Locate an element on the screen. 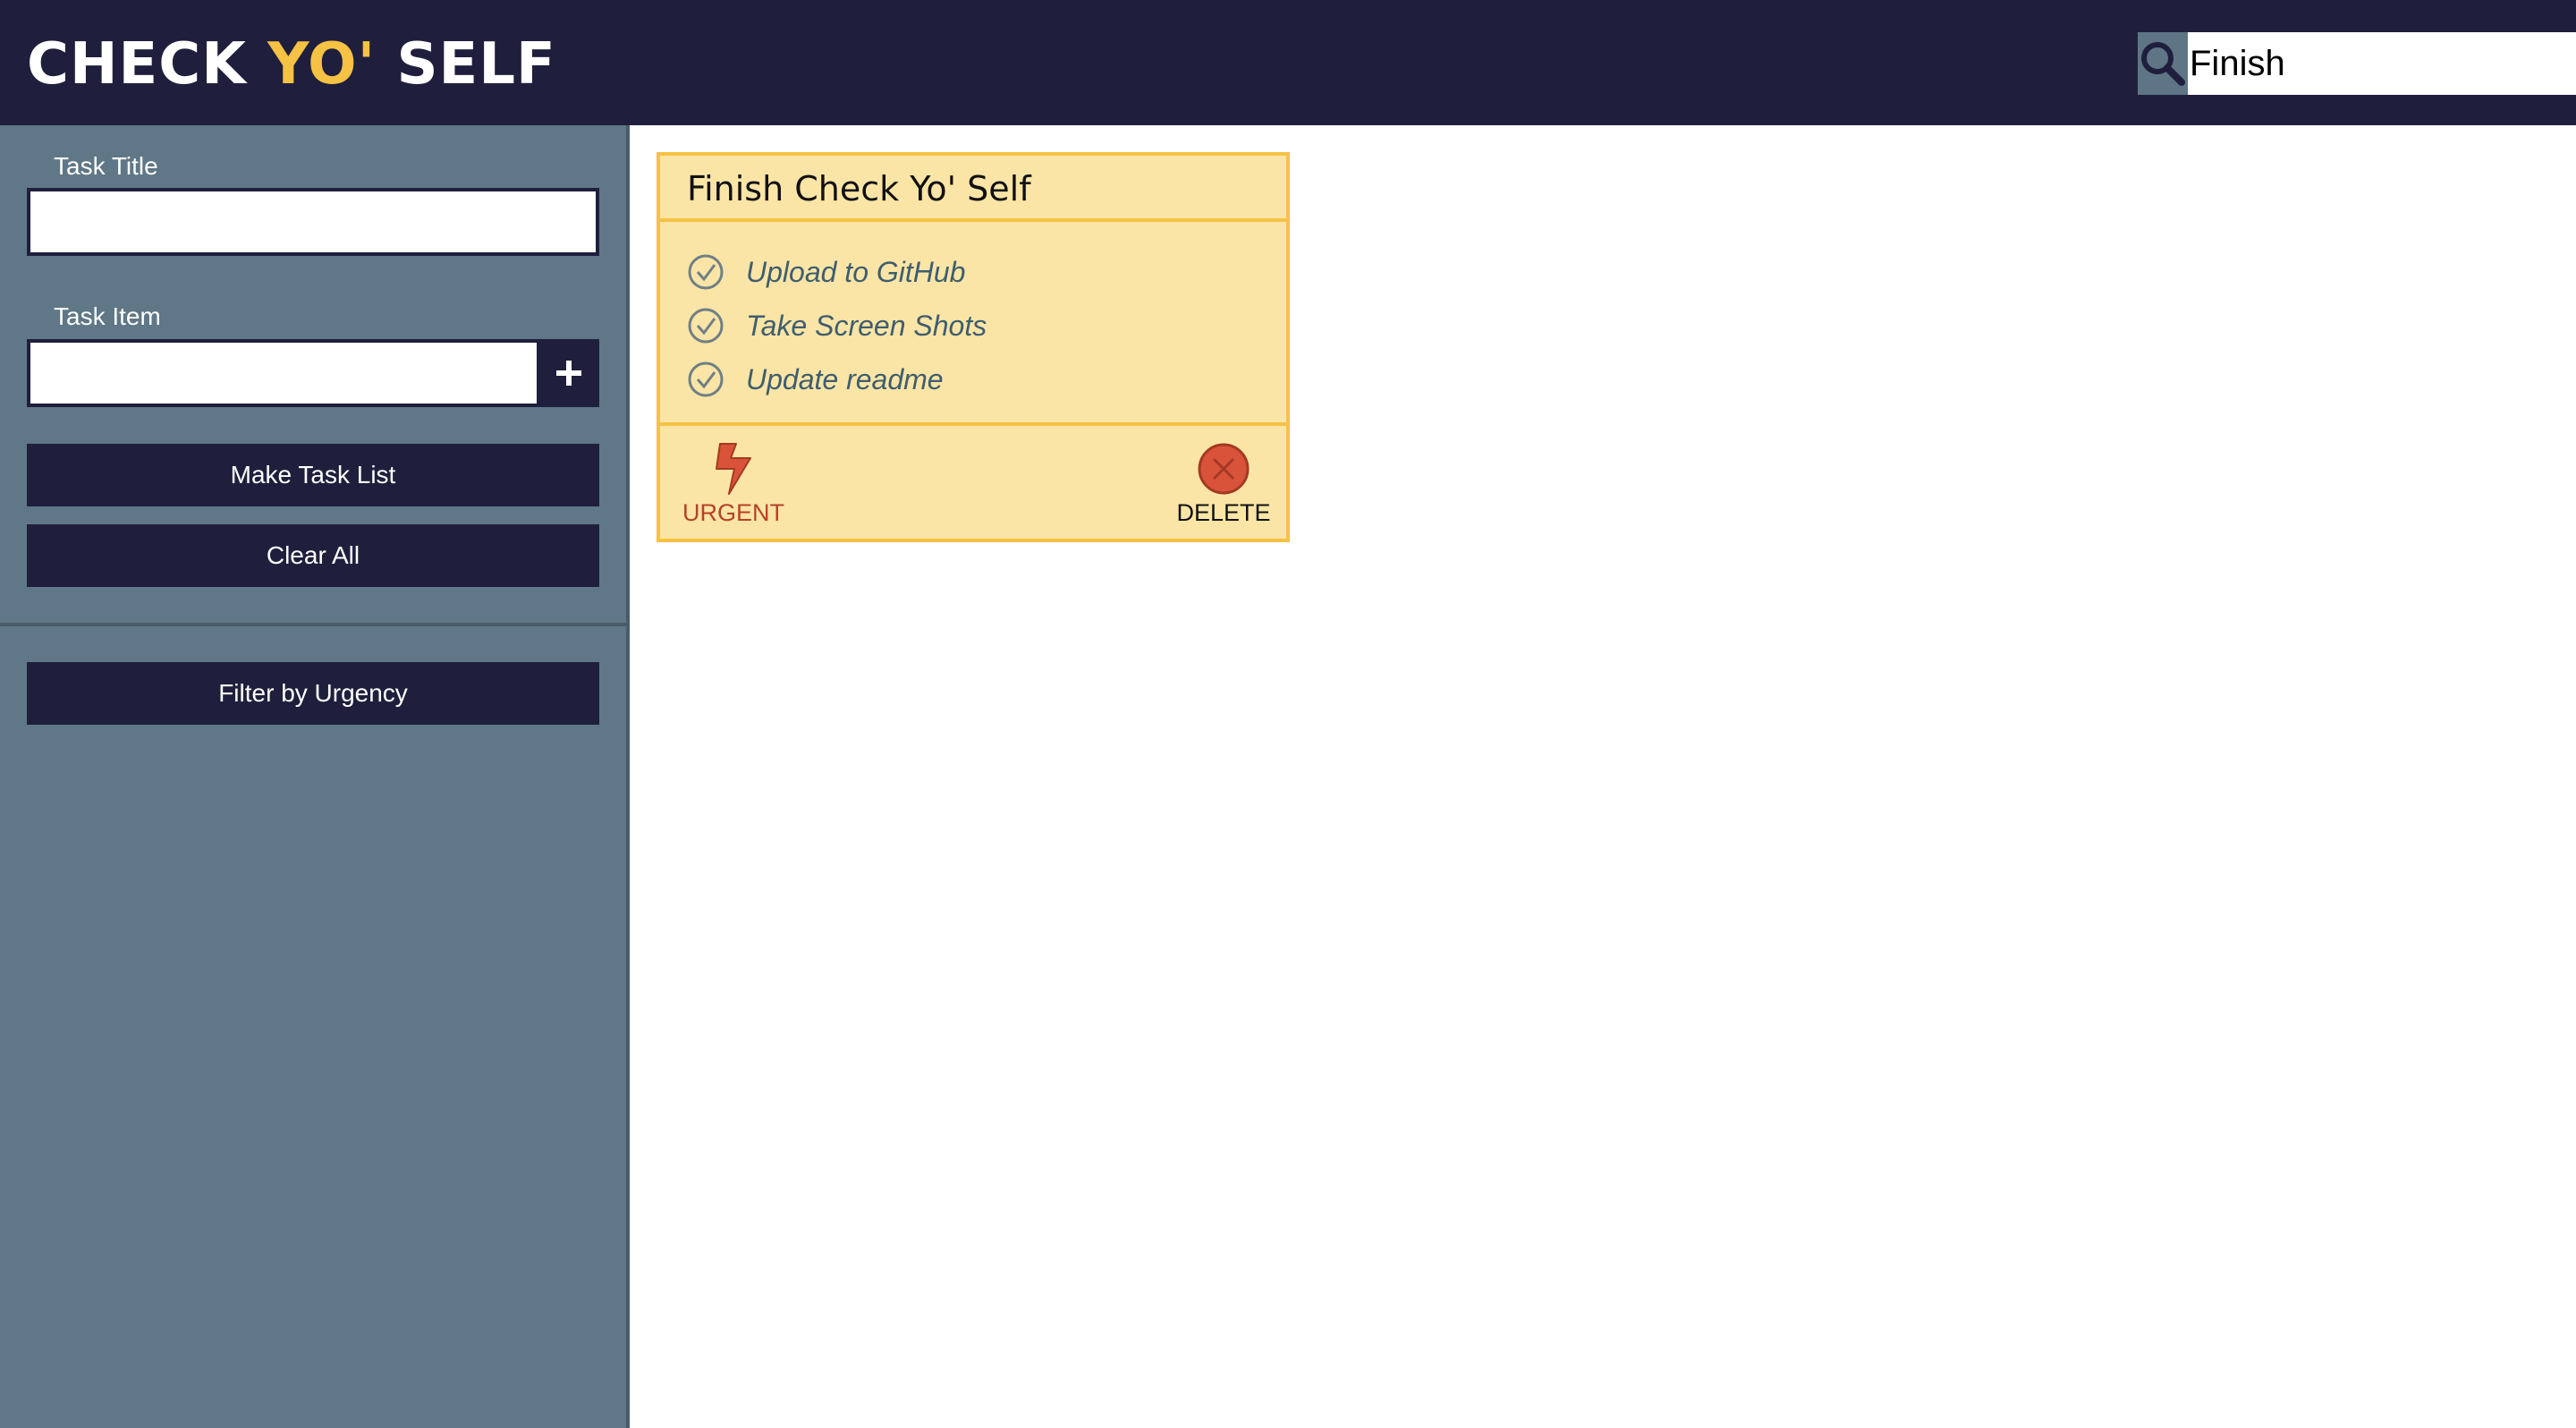 This screenshot has width=2576, height=1428. search-icon is located at coordinates (2163, 64).